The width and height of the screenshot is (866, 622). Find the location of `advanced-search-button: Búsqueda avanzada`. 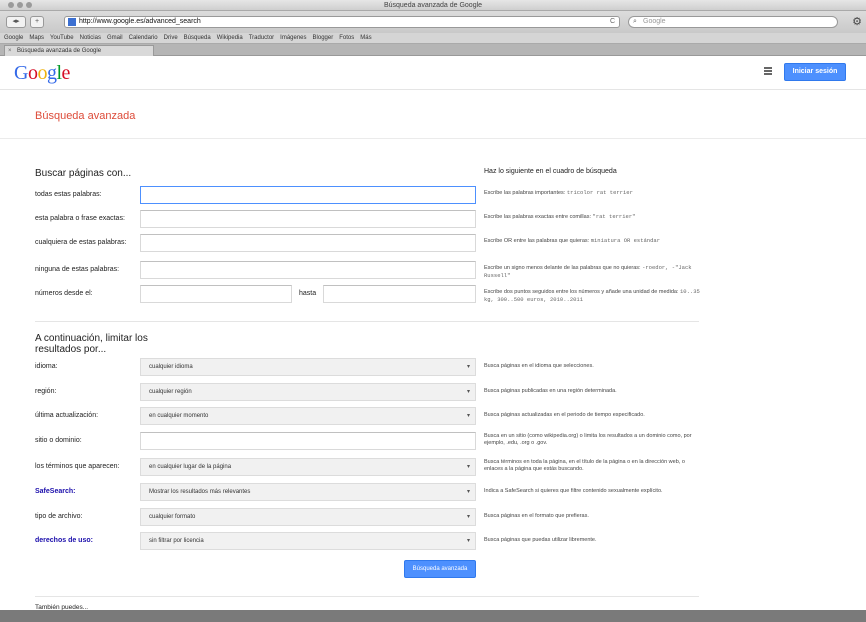

advanced-search-button: Búsqueda avanzada is located at coordinates (440, 569).